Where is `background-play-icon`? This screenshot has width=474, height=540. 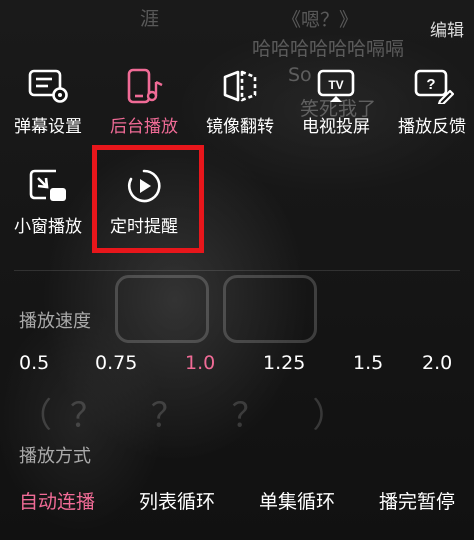
background-play-icon is located at coordinates (145, 86).